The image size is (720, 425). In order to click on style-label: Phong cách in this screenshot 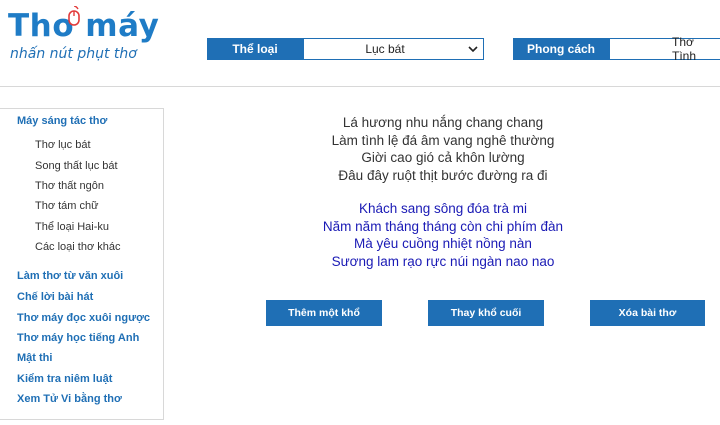, I will do `click(561, 49)`.